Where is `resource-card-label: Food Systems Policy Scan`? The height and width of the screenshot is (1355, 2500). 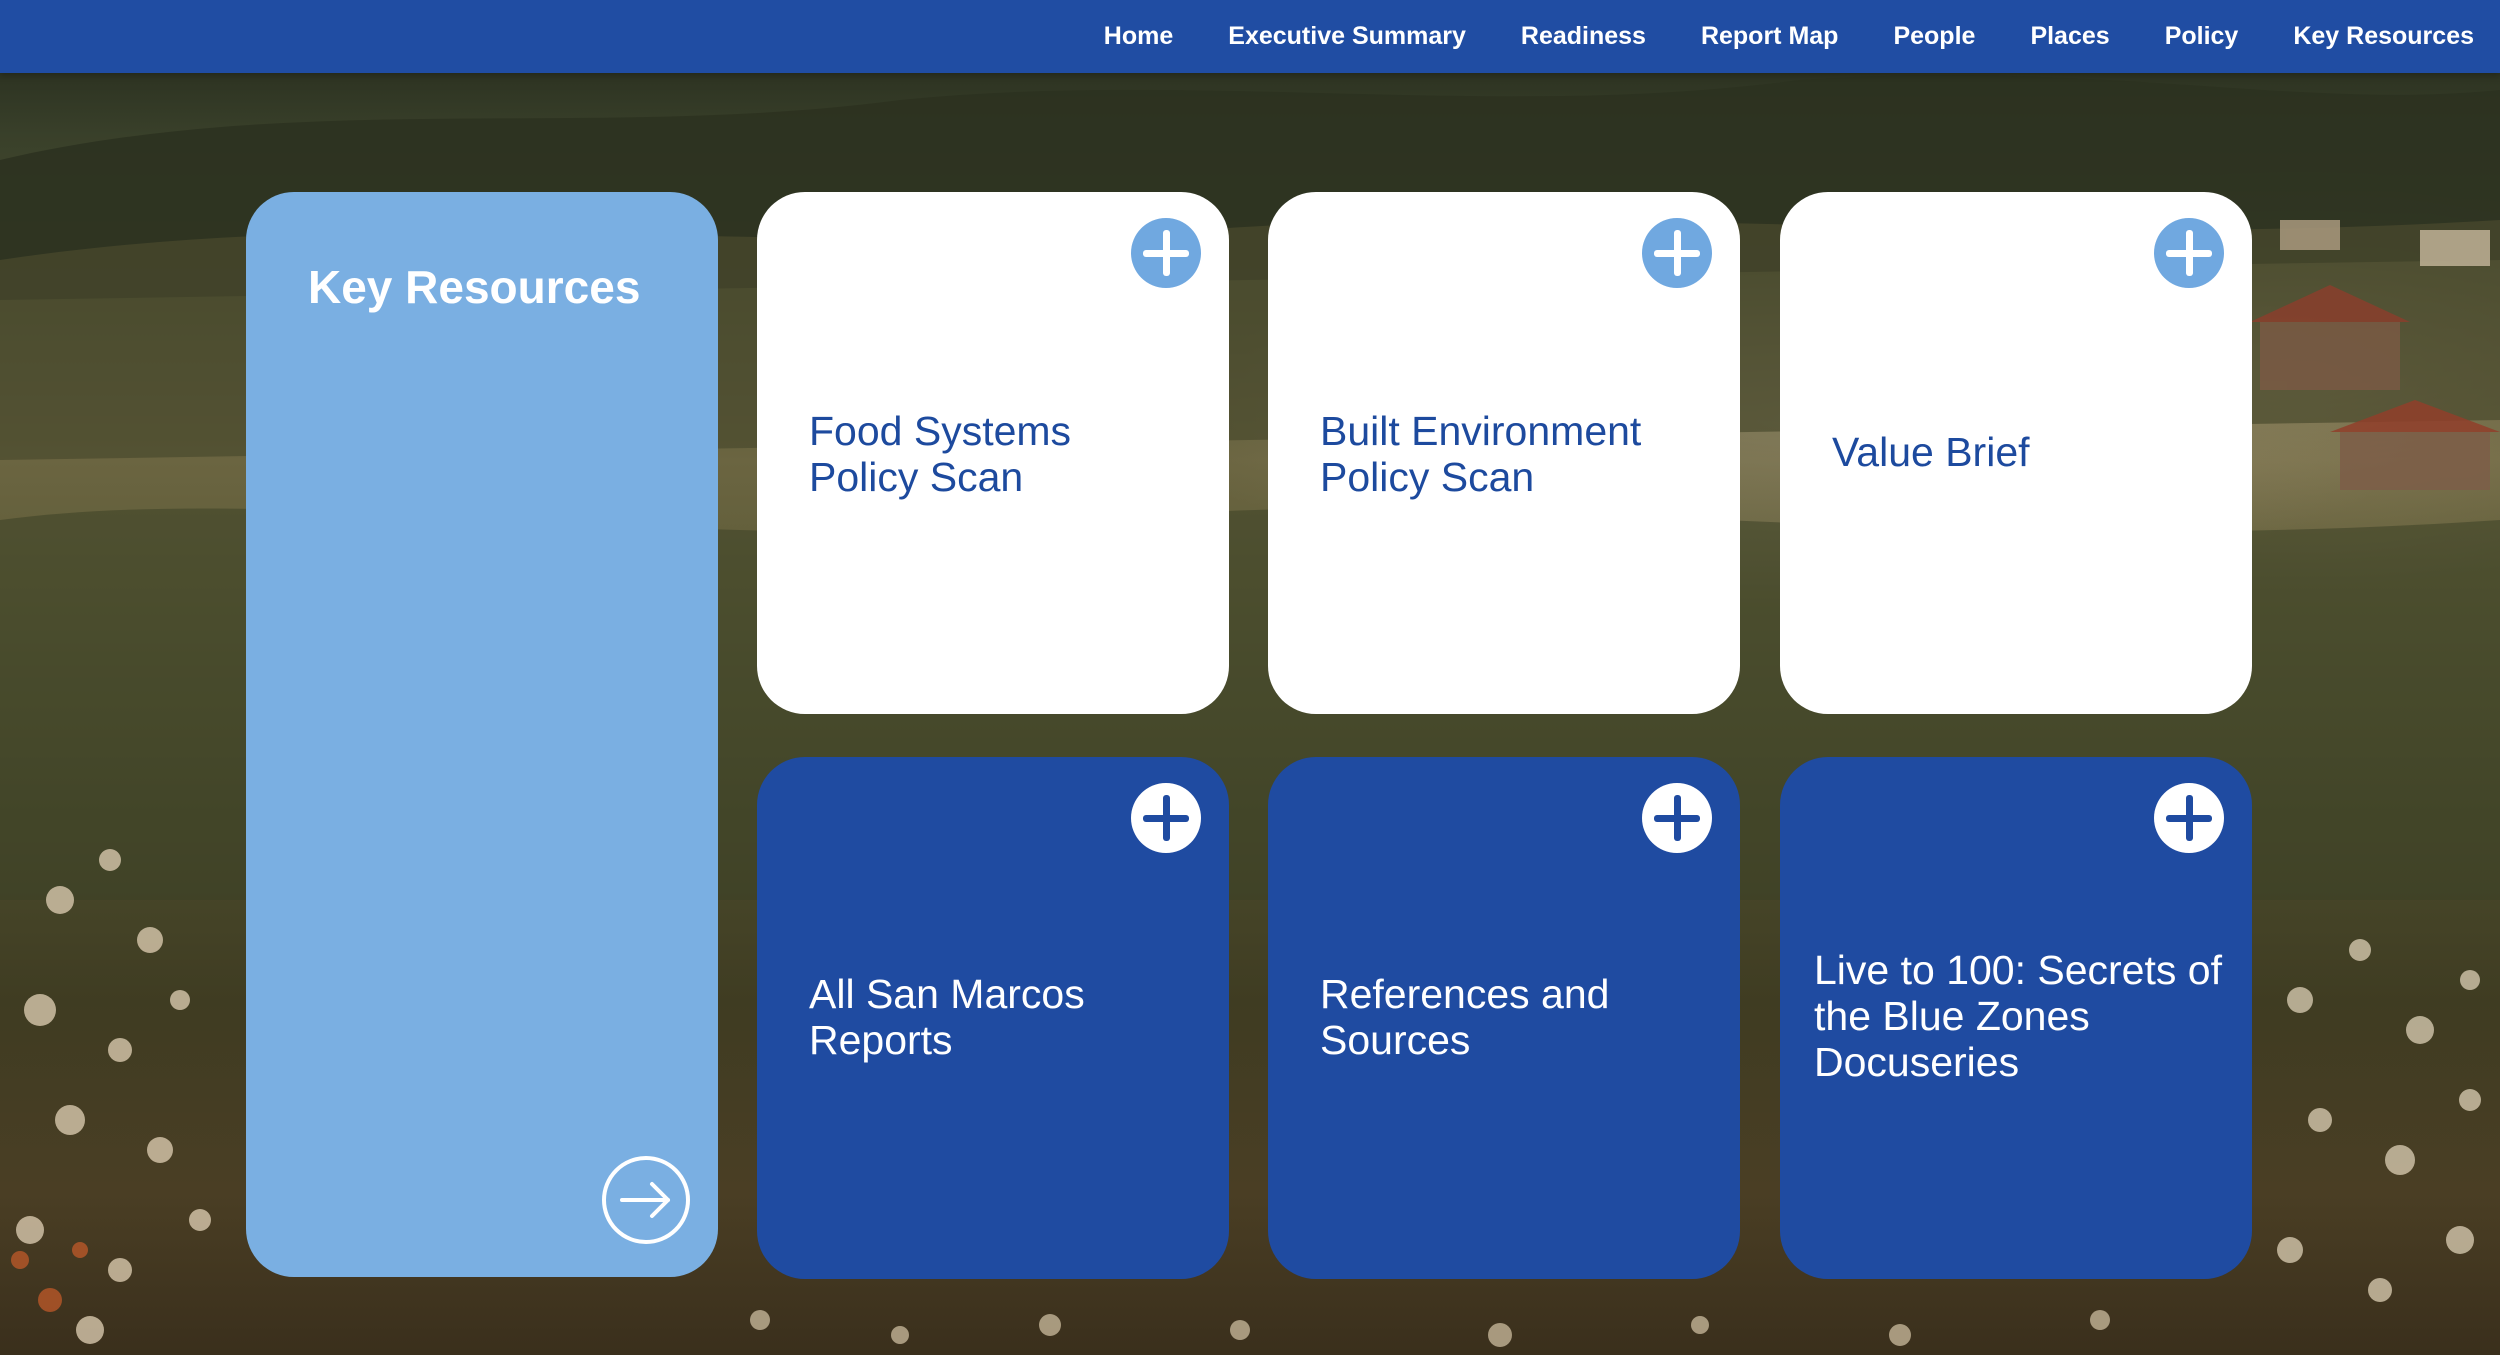 resource-card-label: Food Systems Policy Scan is located at coordinates (940, 454).